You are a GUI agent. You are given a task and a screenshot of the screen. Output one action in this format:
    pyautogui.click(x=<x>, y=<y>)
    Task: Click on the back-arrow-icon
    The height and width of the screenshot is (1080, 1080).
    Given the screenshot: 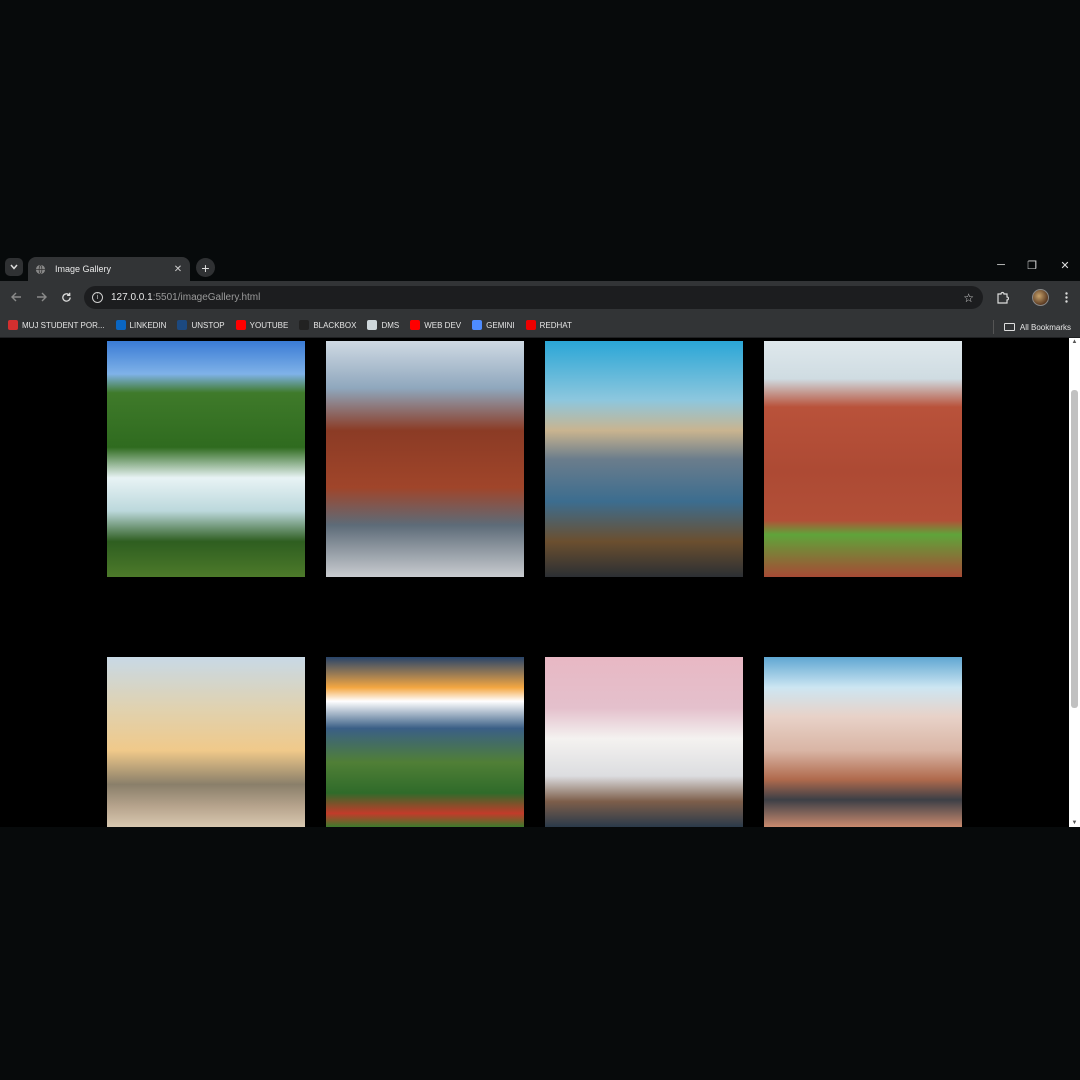 What is the action you would take?
    pyautogui.click(x=16, y=297)
    